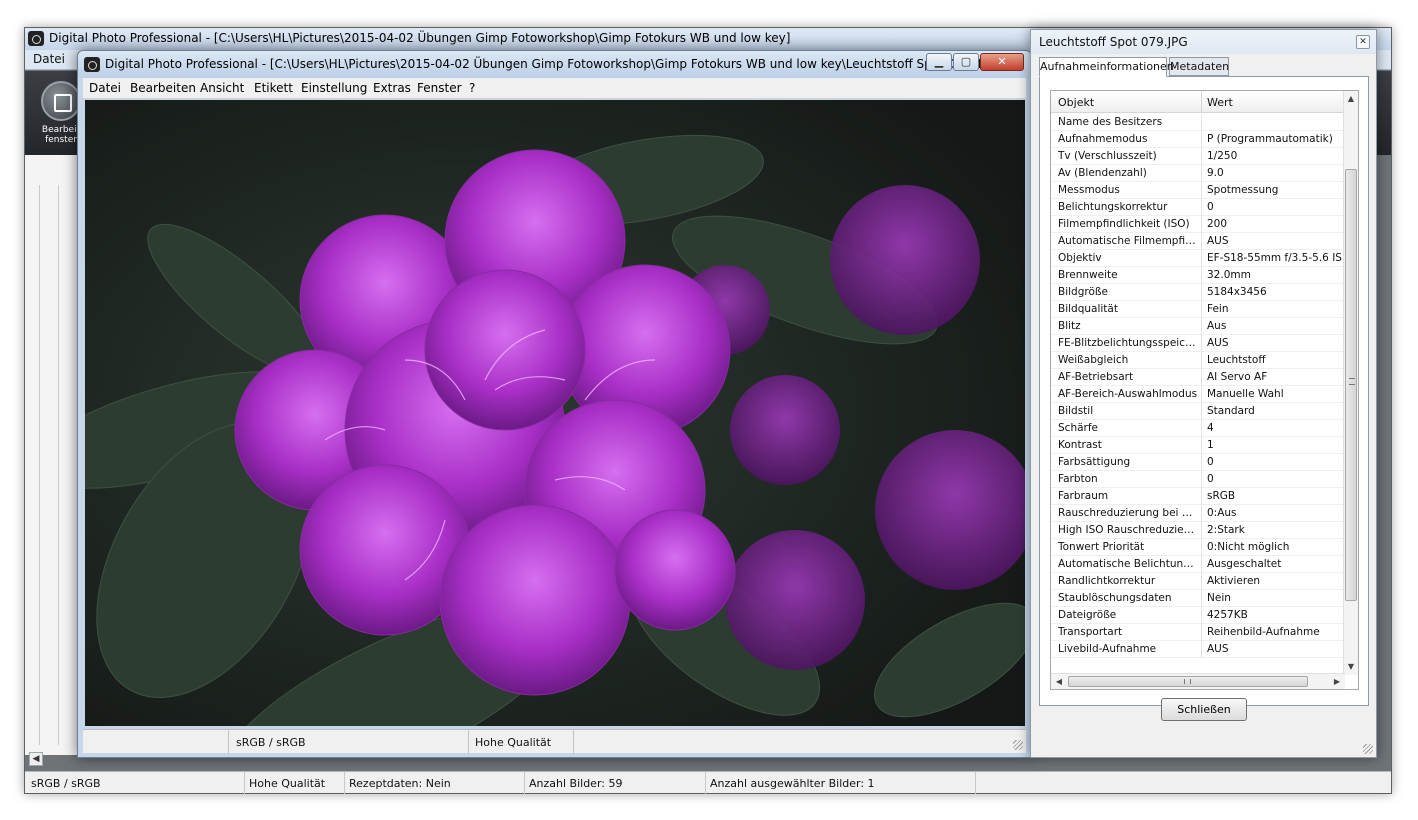 The image size is (1418, 820). What do you see at coordinates (49, 59) in the screenshot?
I see `main-menu-file: Datei` at bounding box center [49, 59].